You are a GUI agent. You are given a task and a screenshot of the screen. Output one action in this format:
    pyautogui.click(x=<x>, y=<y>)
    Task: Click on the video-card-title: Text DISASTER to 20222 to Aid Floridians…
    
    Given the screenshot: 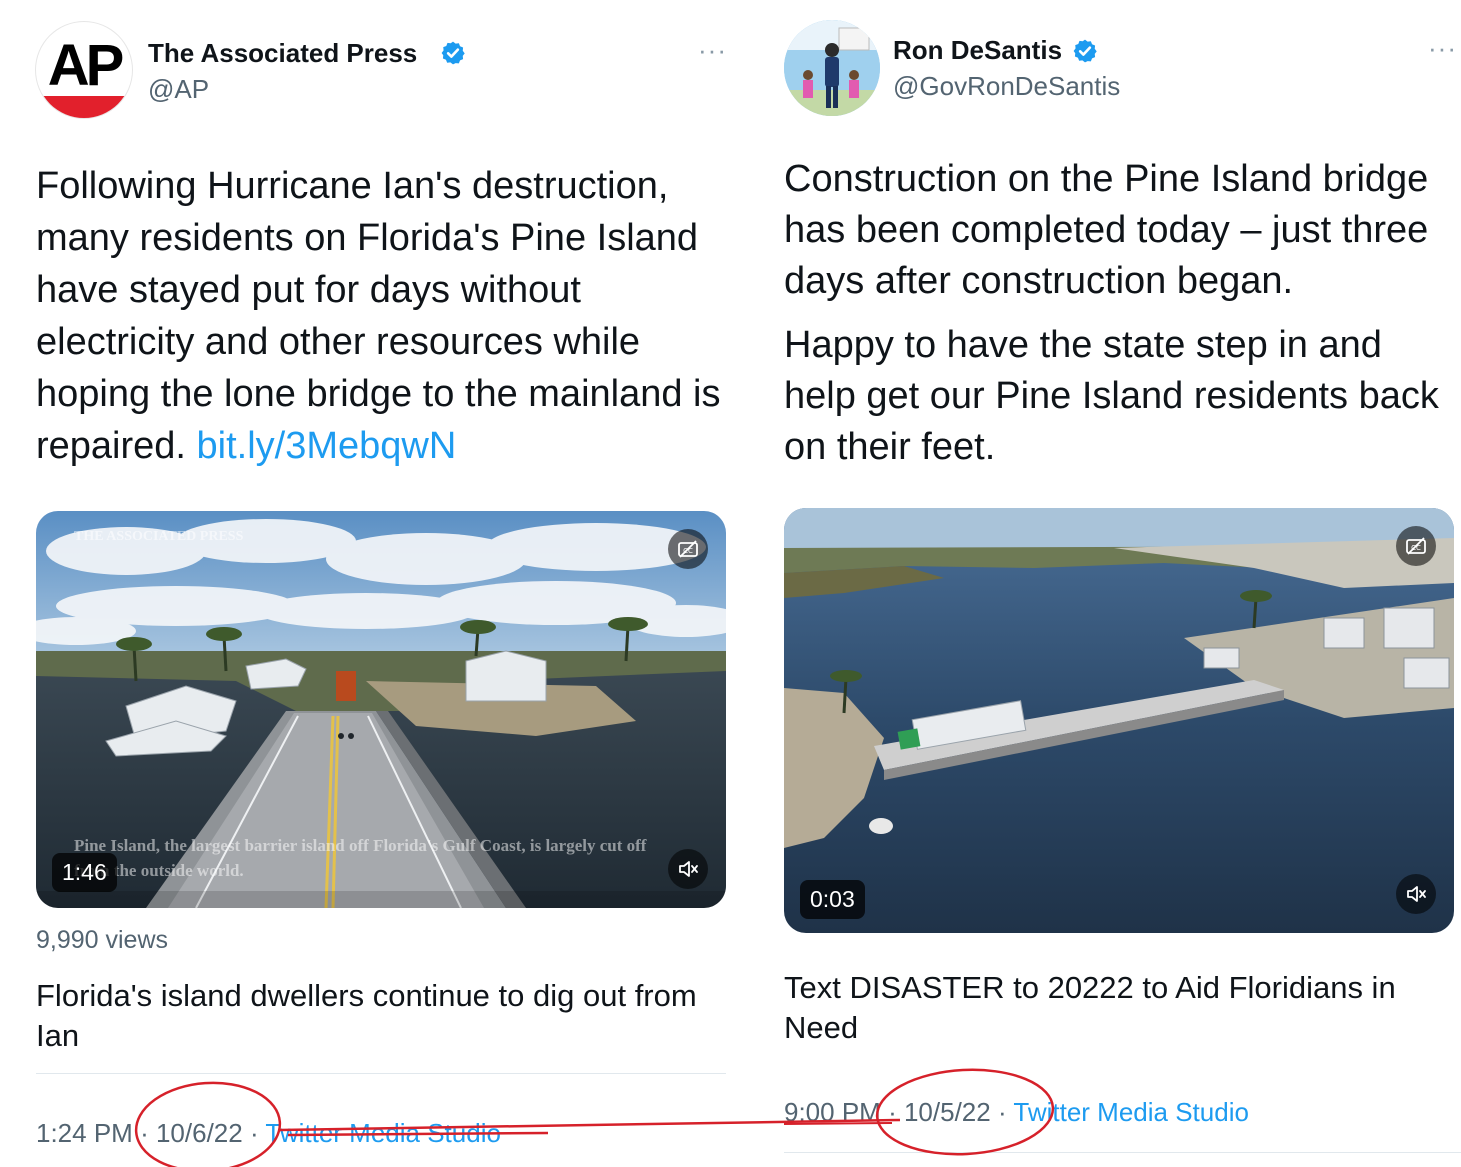 What is the action you would take?
    pyautogui.click(x=1104, y=1008)
    